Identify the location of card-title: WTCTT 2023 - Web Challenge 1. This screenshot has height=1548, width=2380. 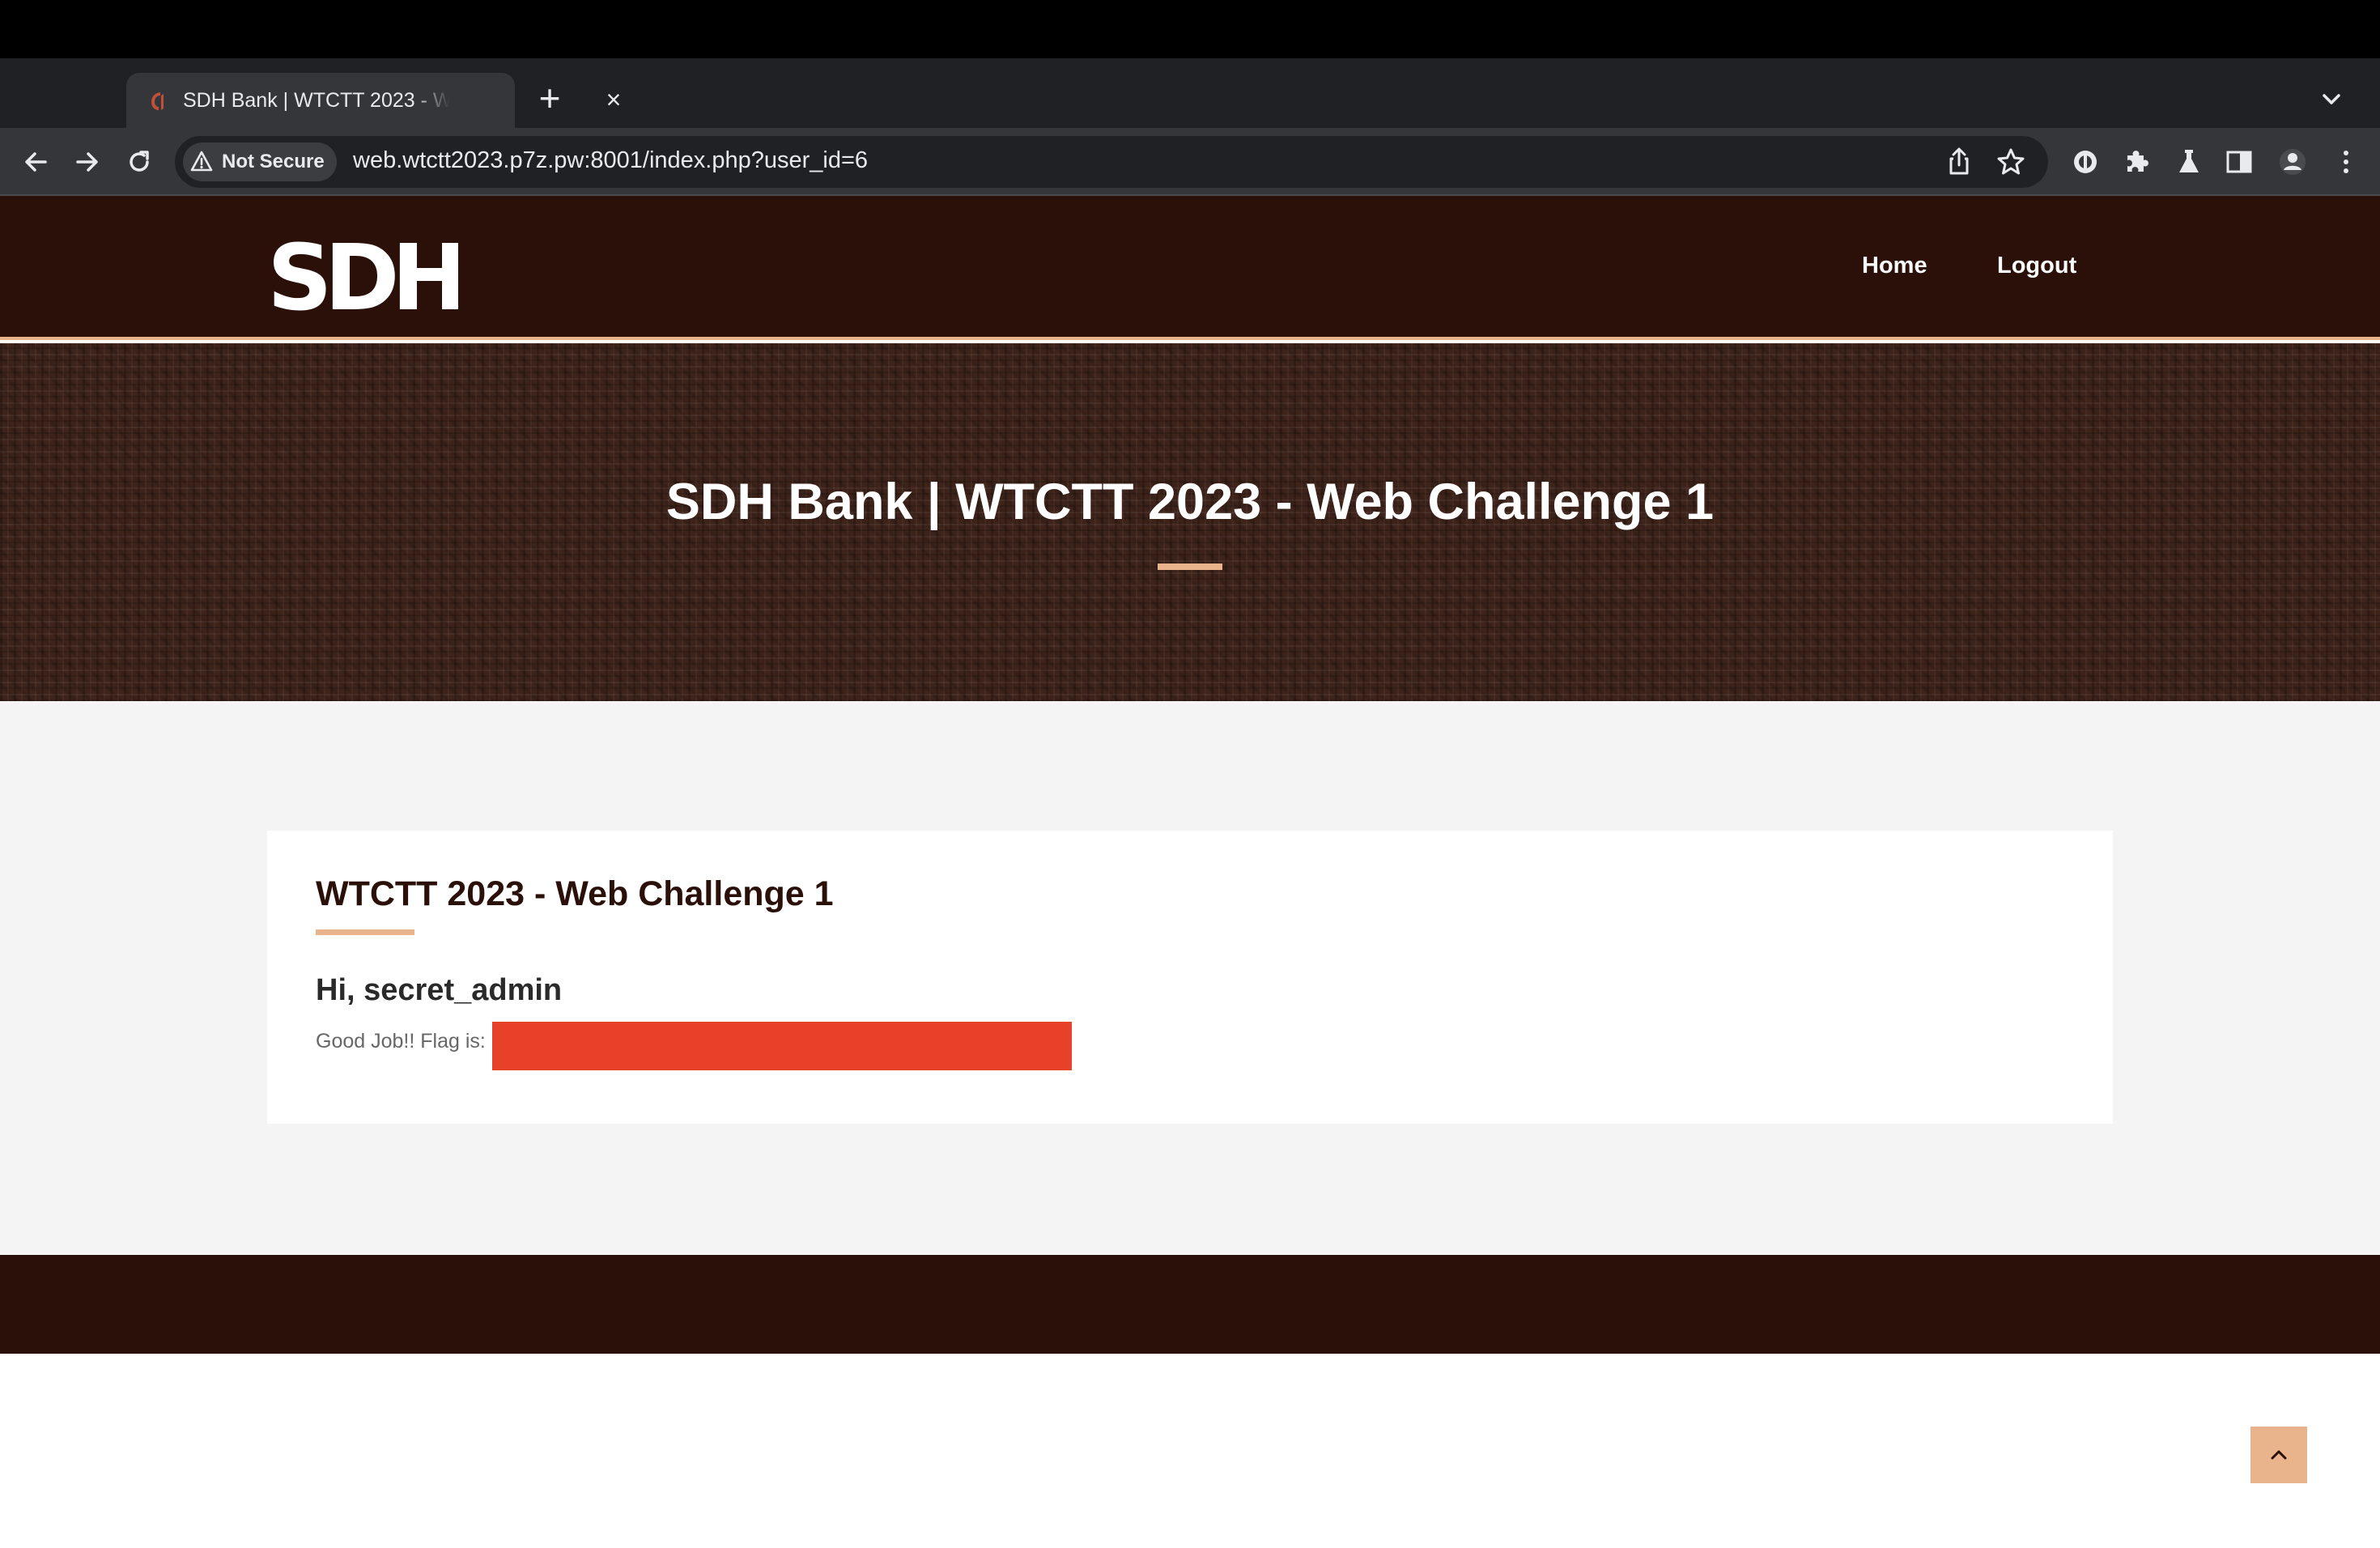
(575, 894).